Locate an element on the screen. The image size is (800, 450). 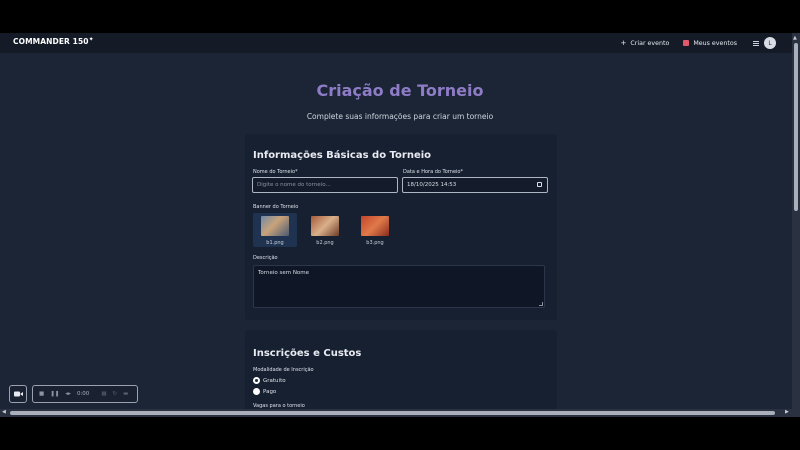
plus-icon: + is located at coordinates (623, 43).